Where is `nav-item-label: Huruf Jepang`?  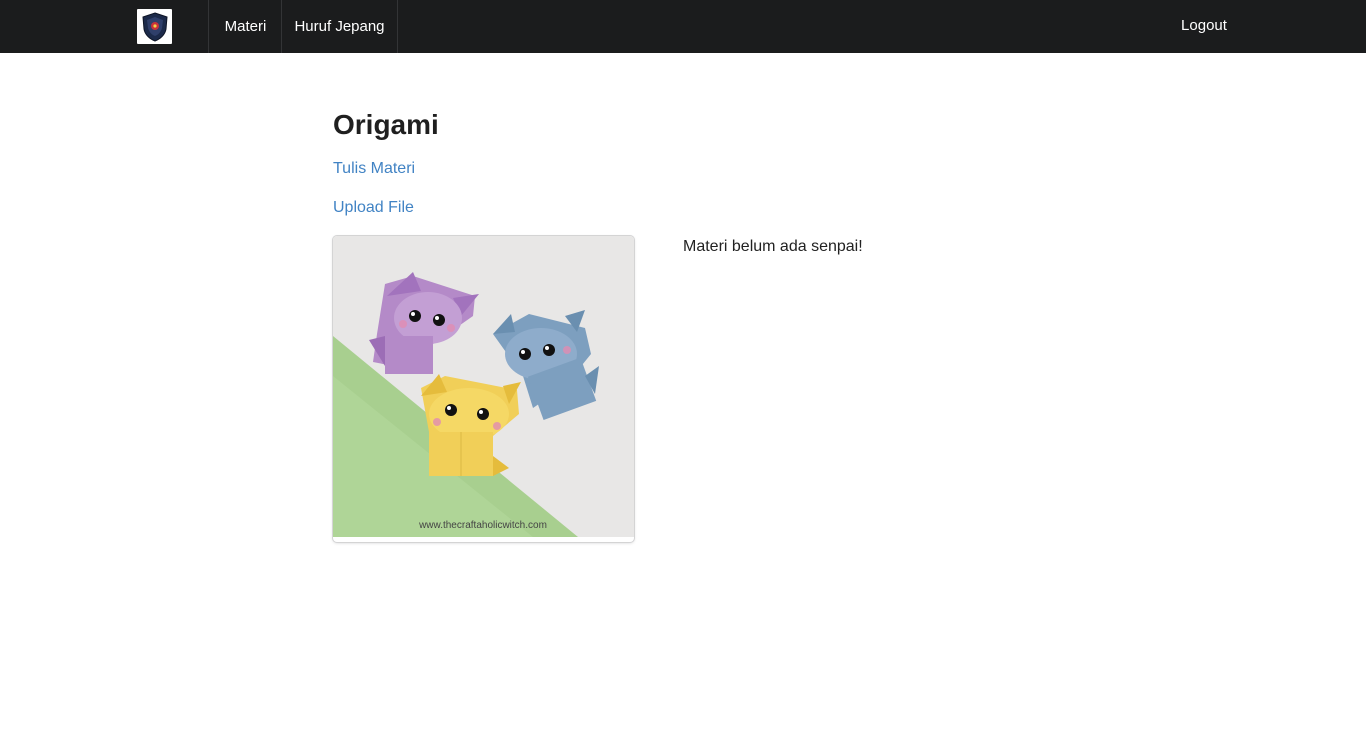 nav-item-label: Huruf Jepang is located at coordinates (339, 26).